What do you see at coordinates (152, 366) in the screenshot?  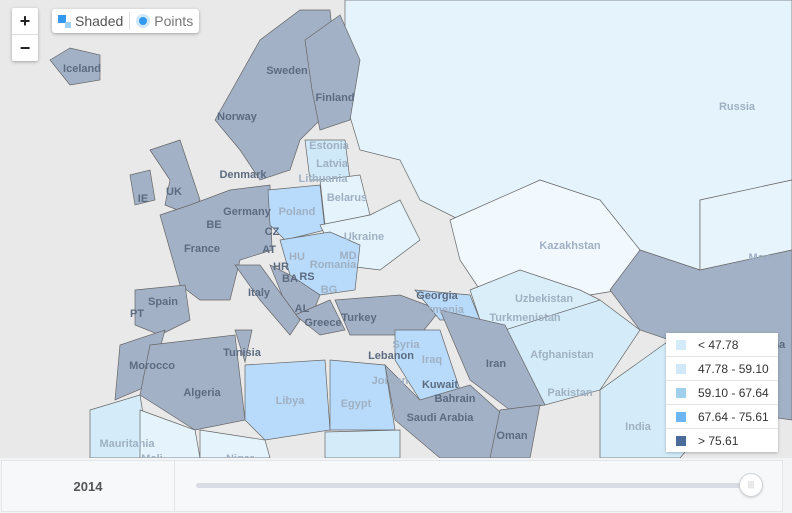 I see `country-label: Morocco` at bounding box center [152, 366].